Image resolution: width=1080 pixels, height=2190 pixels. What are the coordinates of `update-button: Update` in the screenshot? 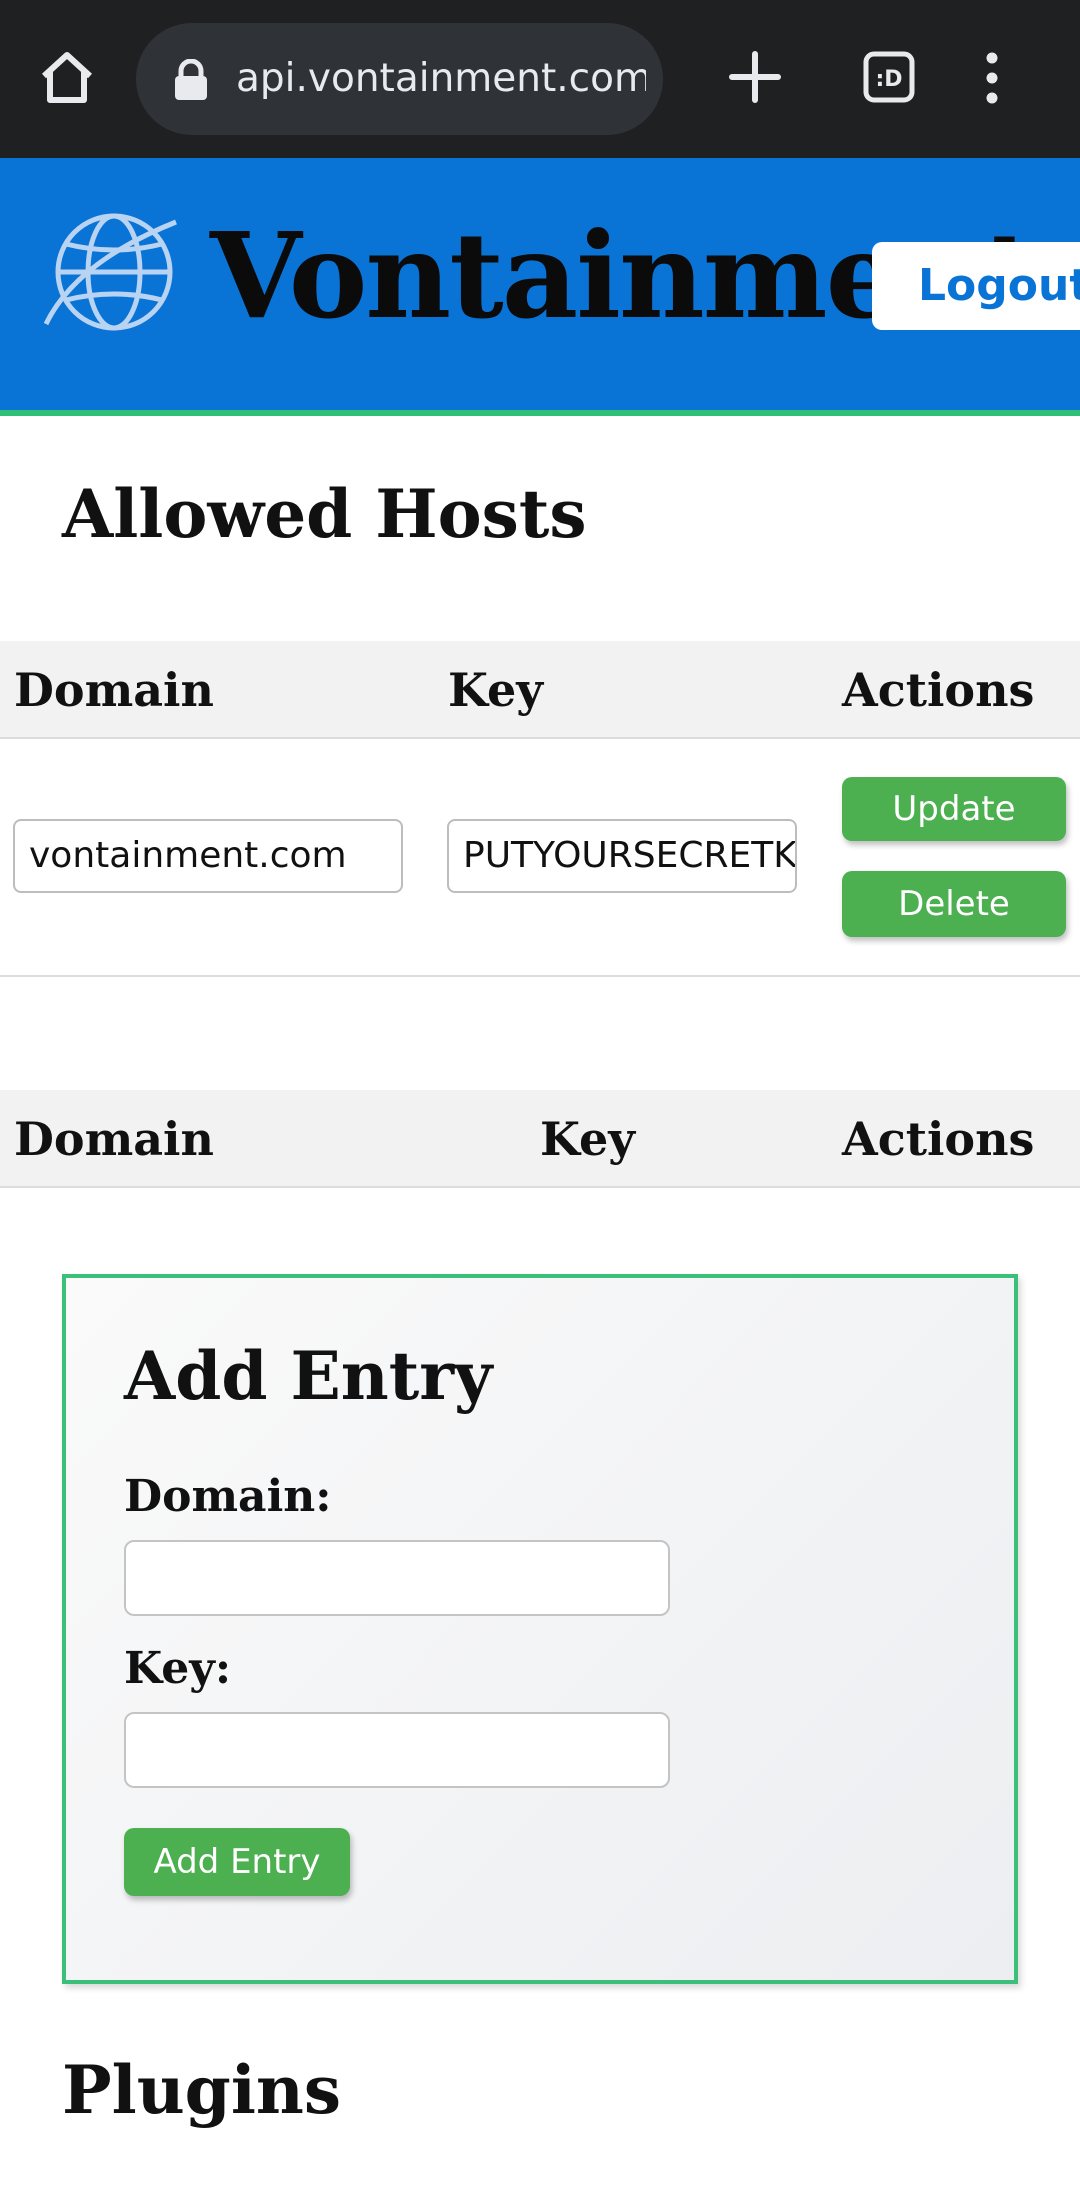 It's located at (954, 809).